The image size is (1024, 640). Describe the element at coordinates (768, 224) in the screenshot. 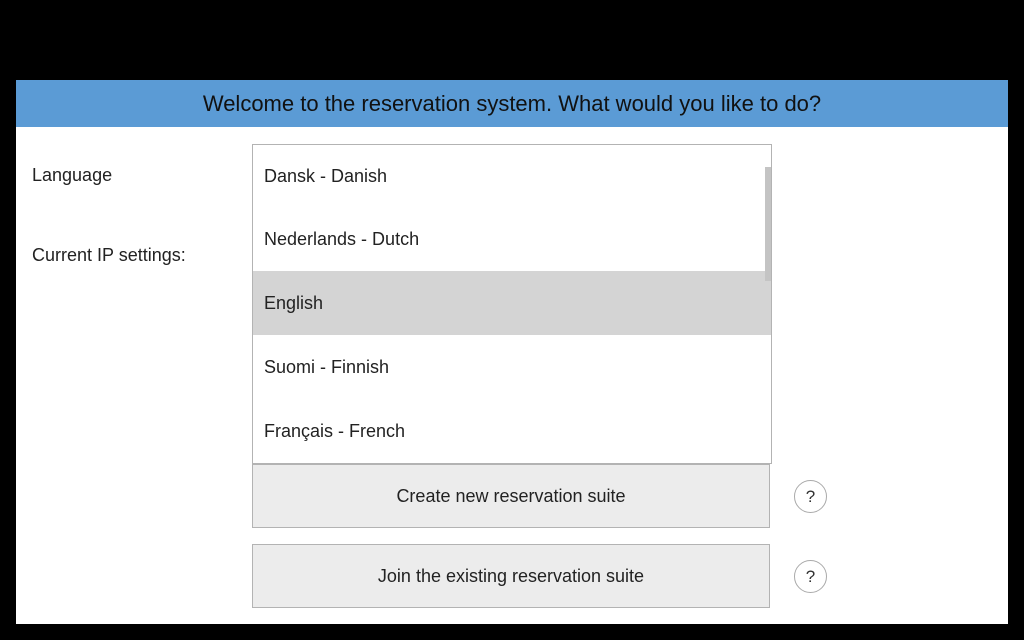

I see `listbox-scrollbar` at that location.